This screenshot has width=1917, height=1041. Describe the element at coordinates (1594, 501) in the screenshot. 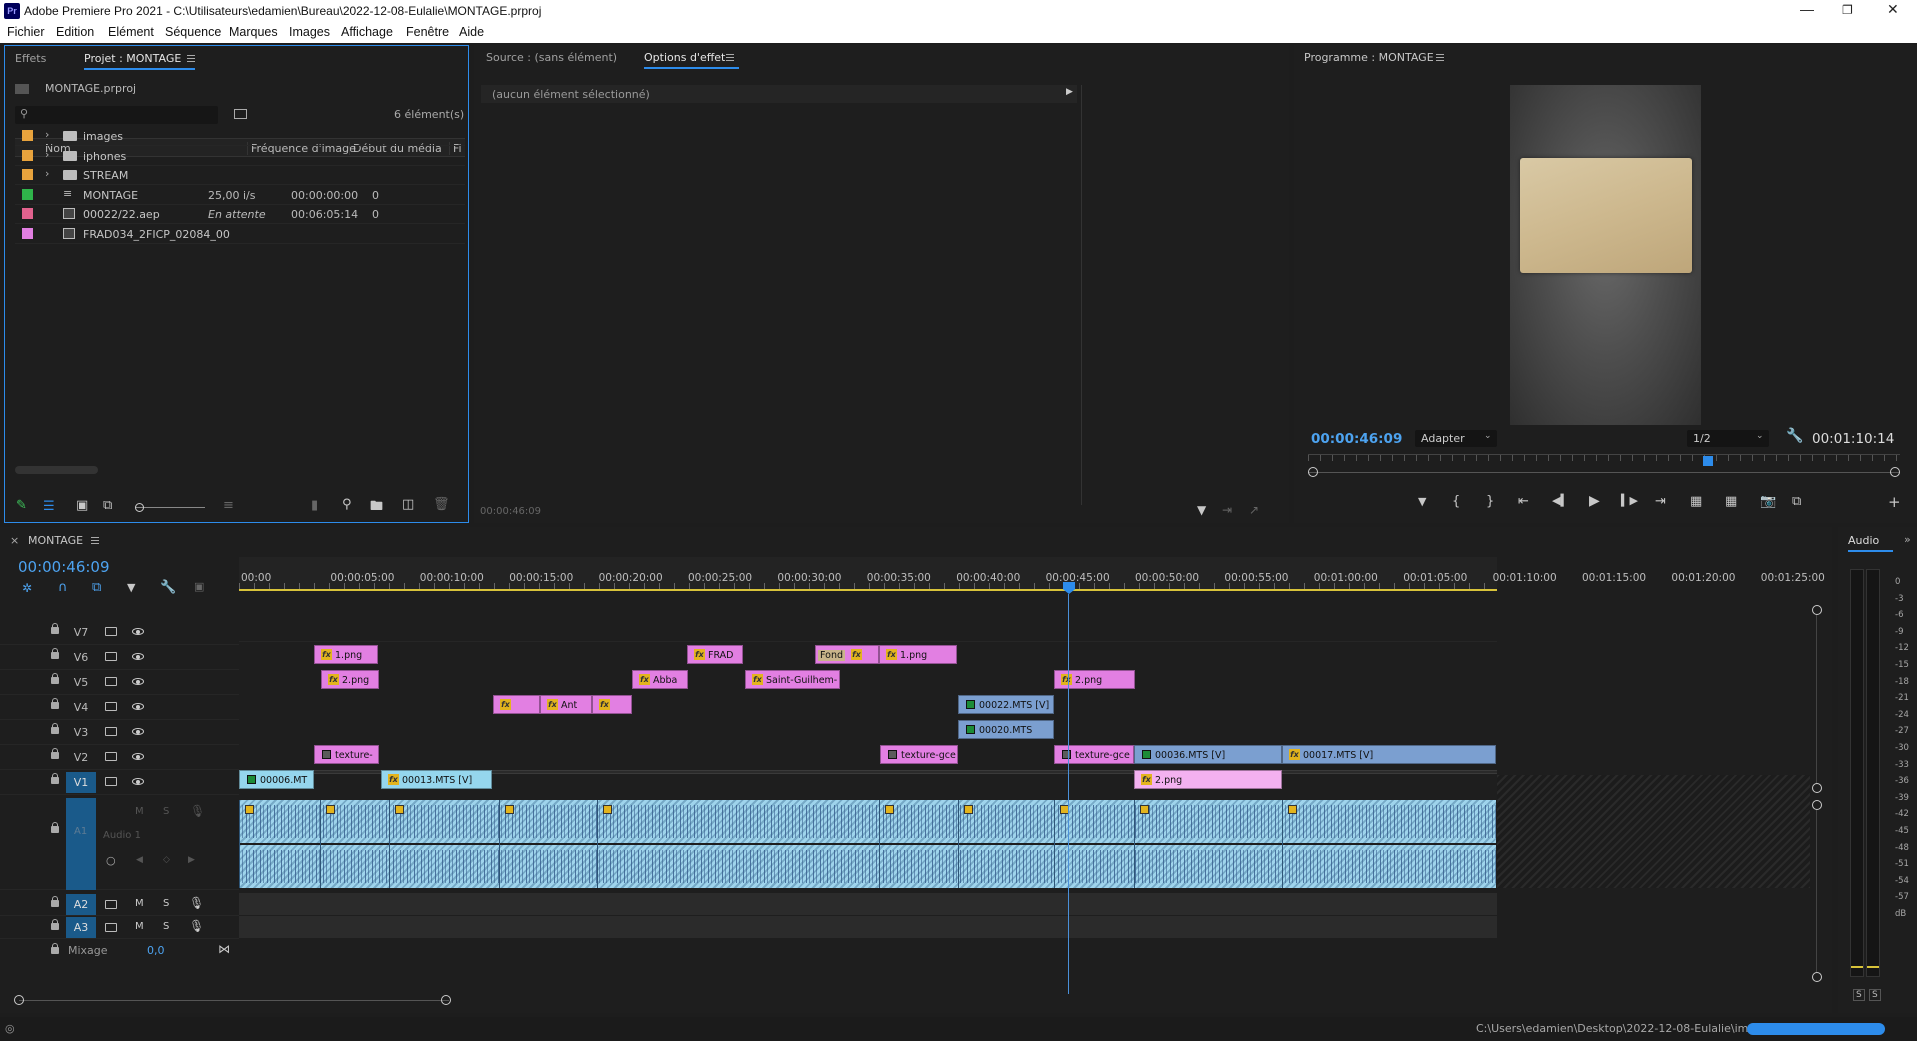

I see `play-icon: ▶` at that location.